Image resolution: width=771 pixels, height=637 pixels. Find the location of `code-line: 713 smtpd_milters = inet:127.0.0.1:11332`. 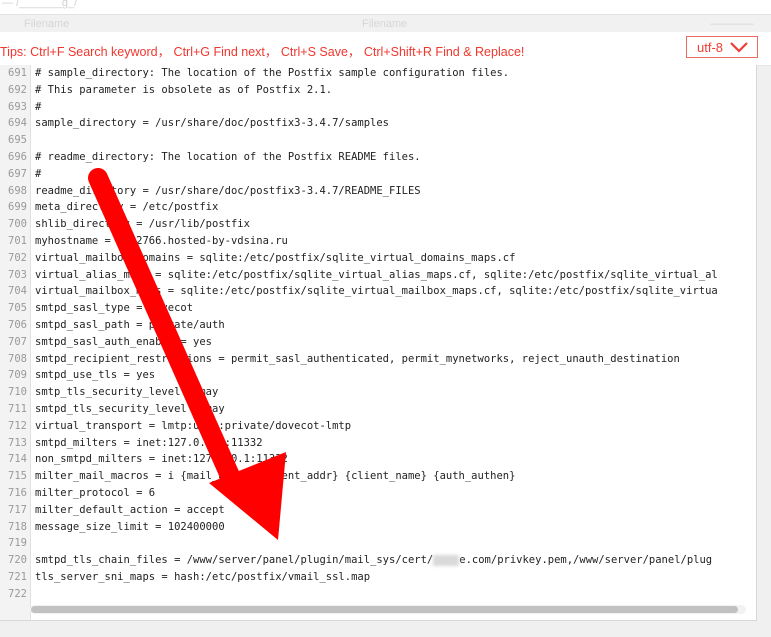

code-line: 713 smtpd_milters = inet:127.0.0.1:11332 is located at coordinates (378, 443).